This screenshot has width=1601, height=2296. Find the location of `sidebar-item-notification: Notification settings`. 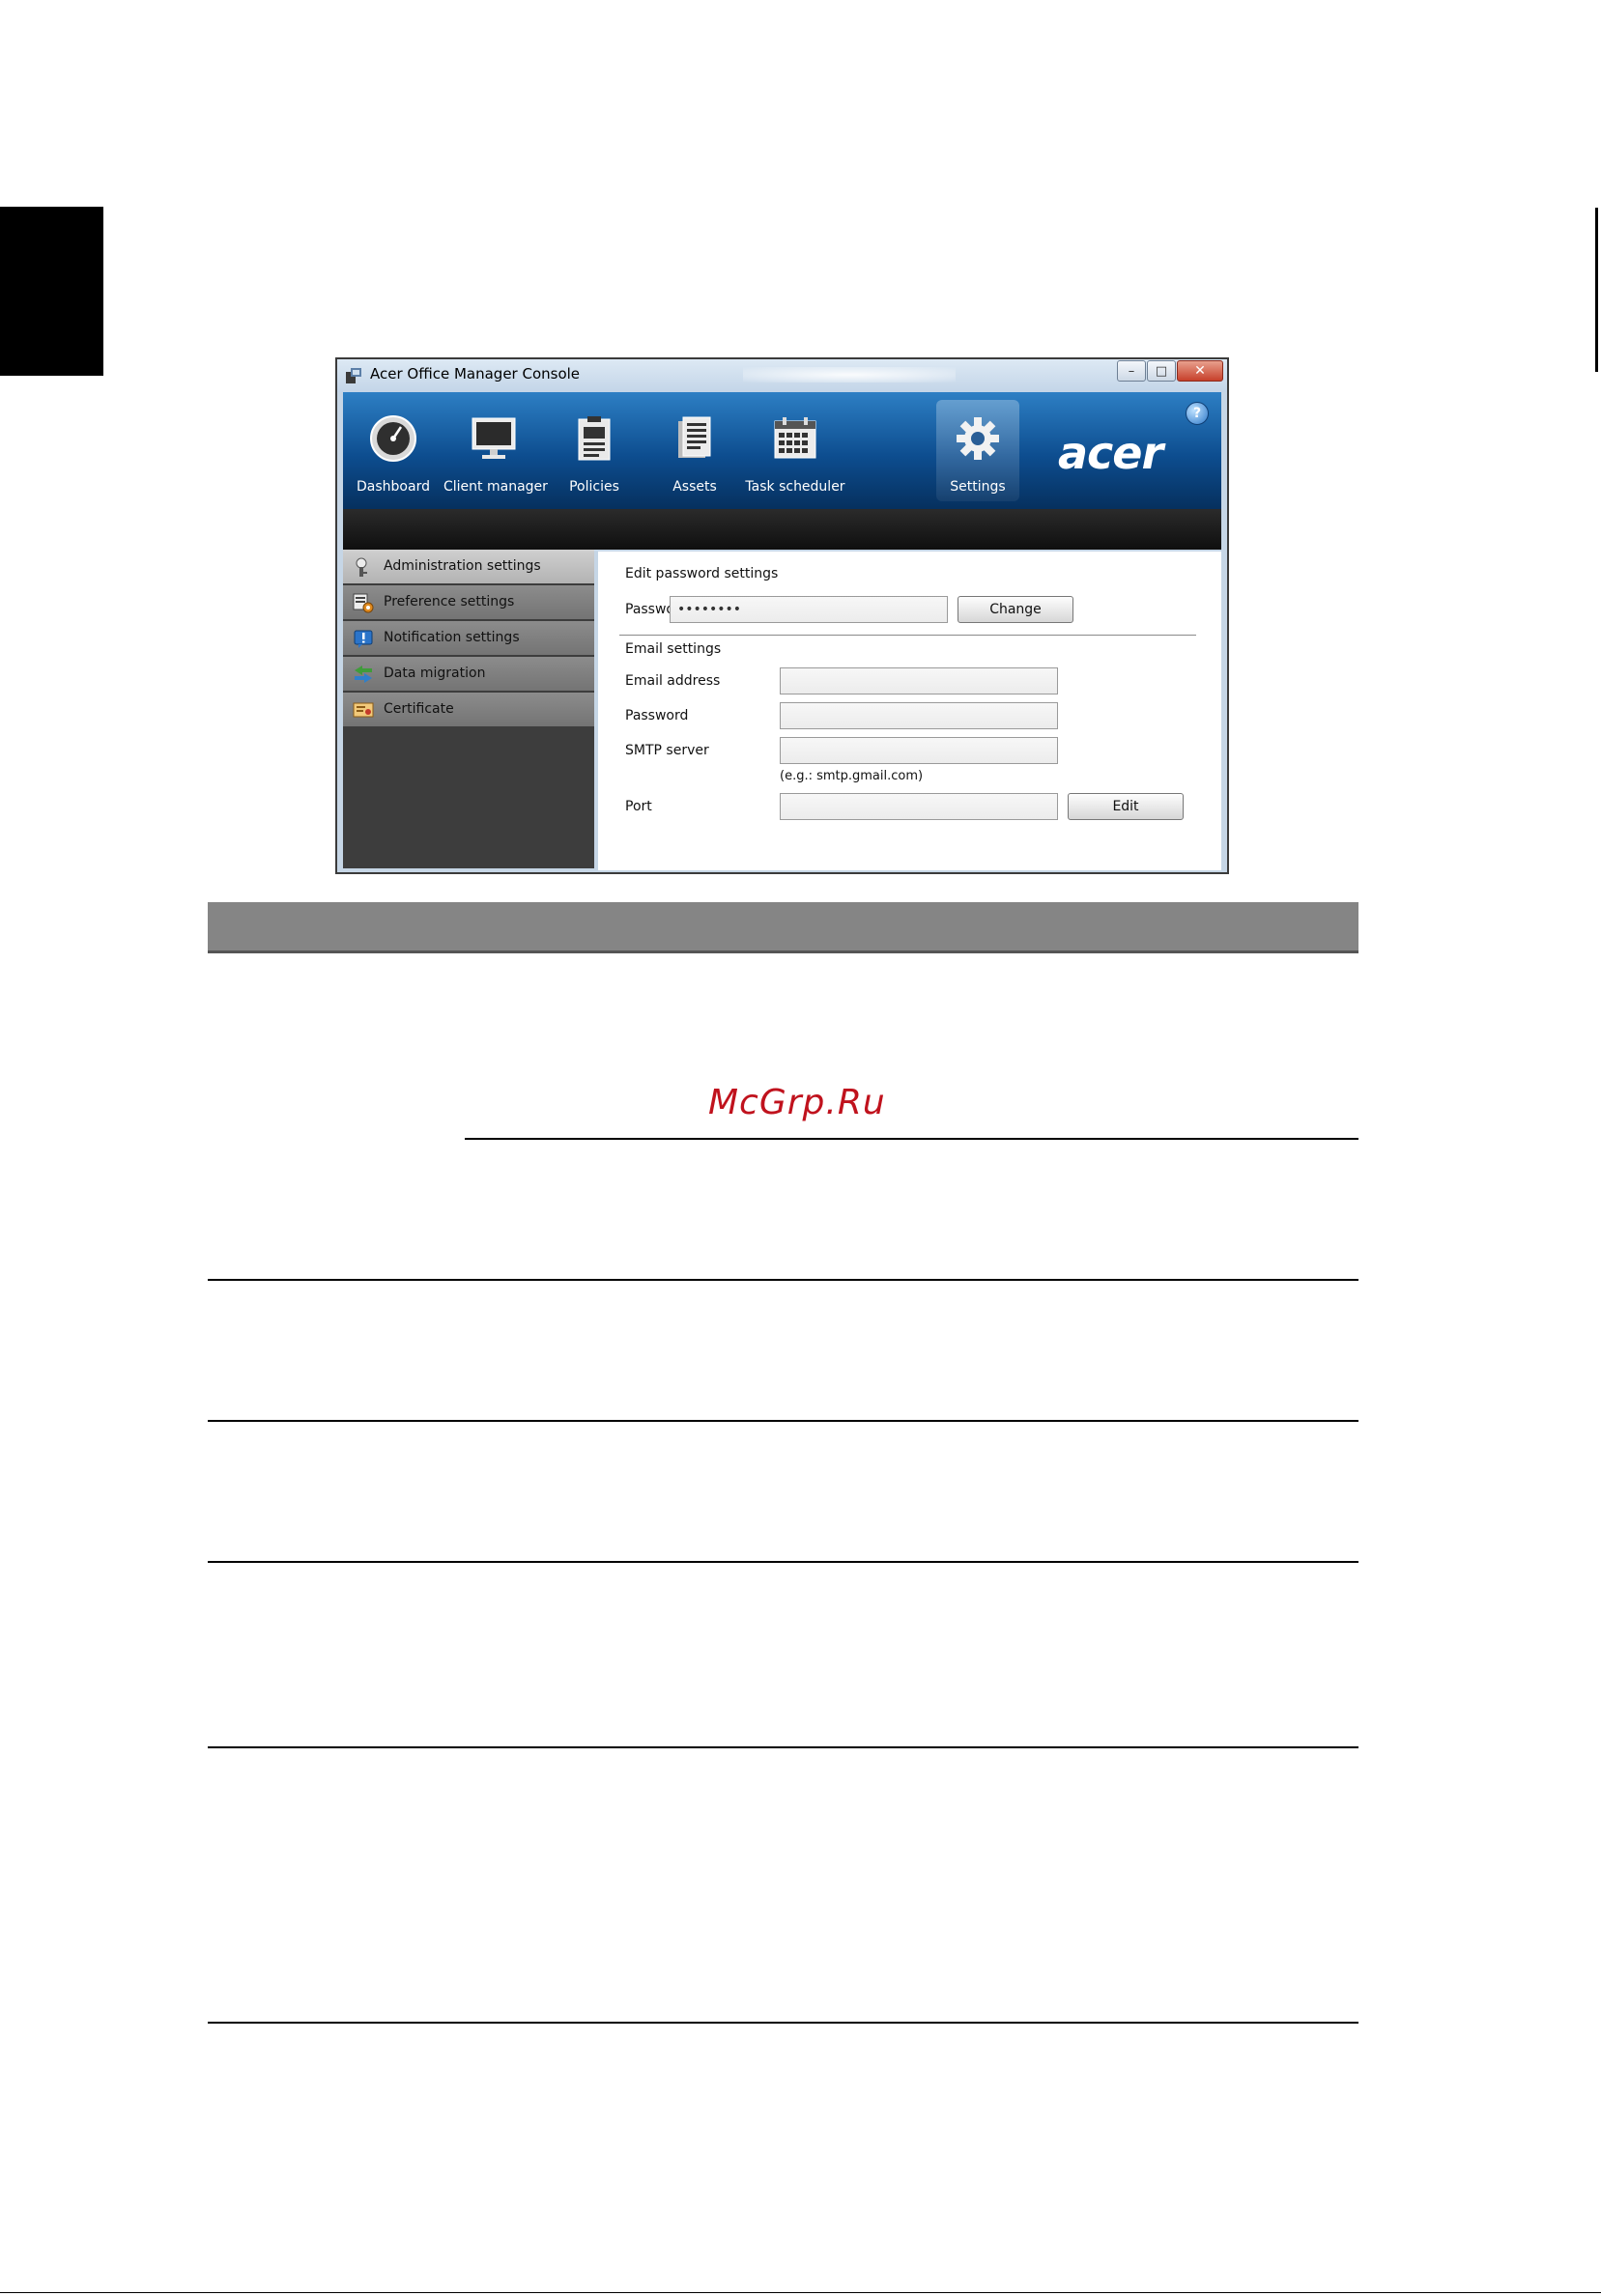

sidebar-item-notification: Notification settings is located at coordinates (468, 638).